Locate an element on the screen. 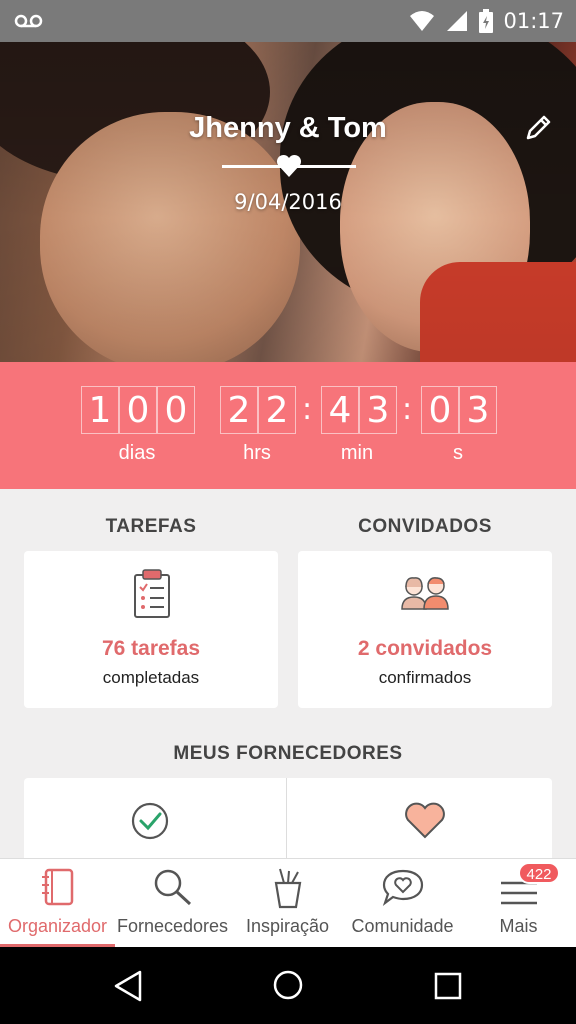 This screenshot has height=1024, width=576. pencil-icon is located at coordinates (538, 128).